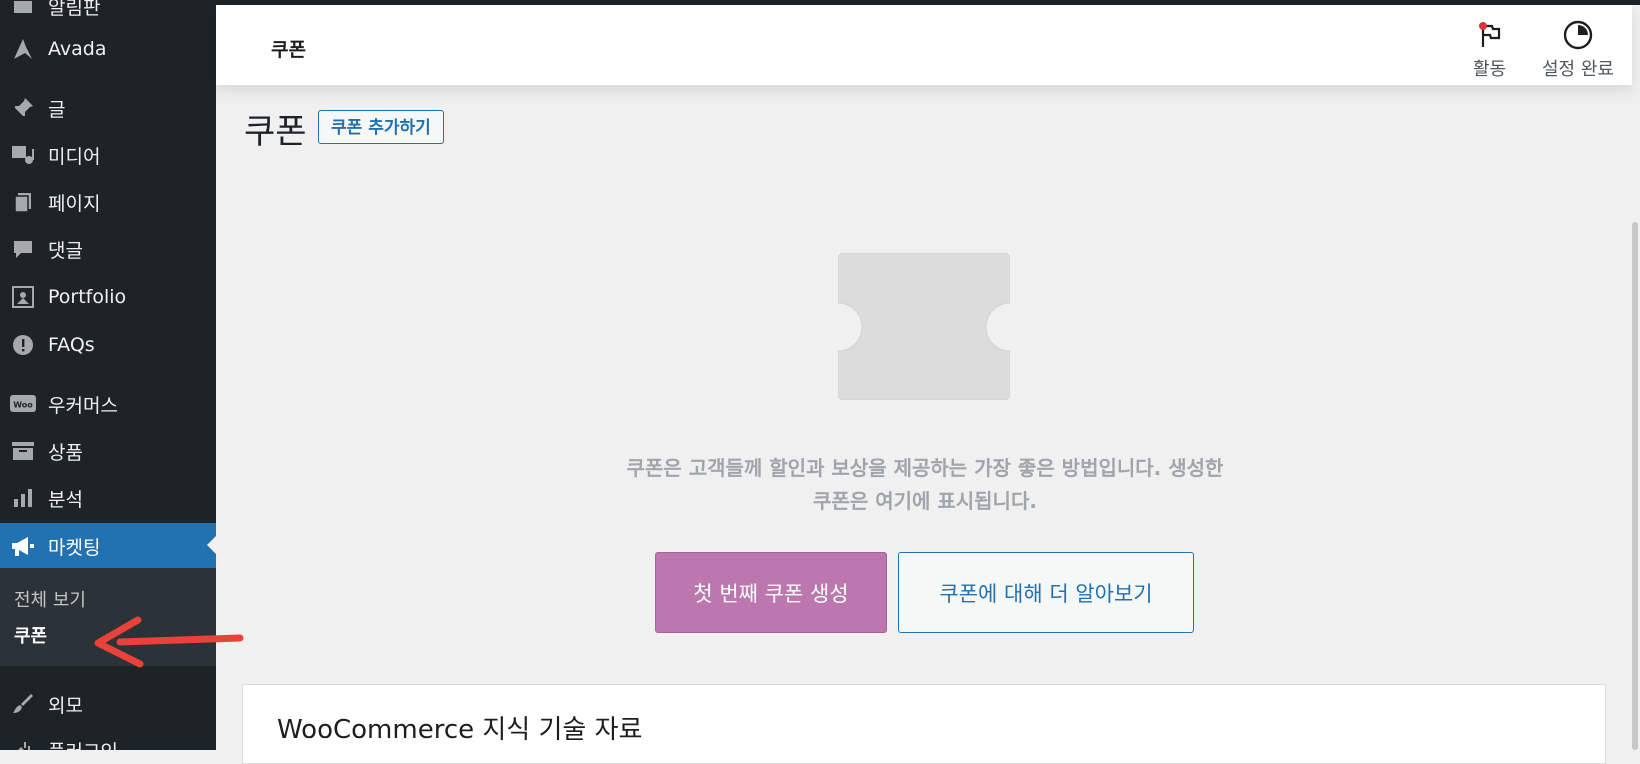  I want to click on sidebar-item-label: Portfolio, so click(87, 297).